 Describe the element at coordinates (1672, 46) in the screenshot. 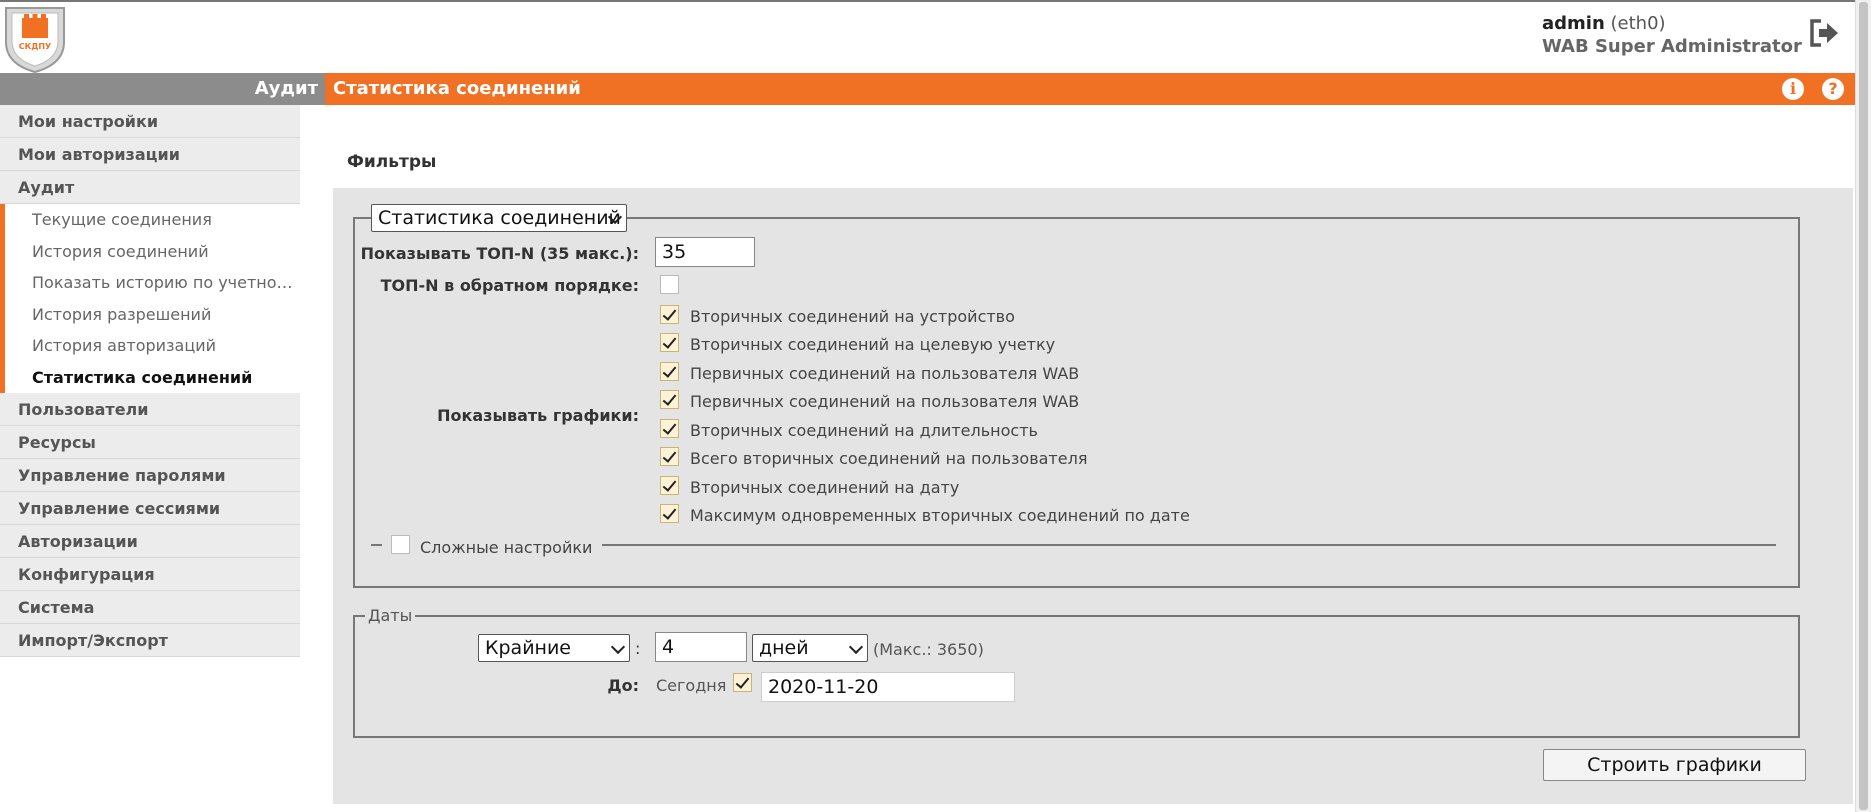

I see `user-role: WAB Super Administrator` at that location.